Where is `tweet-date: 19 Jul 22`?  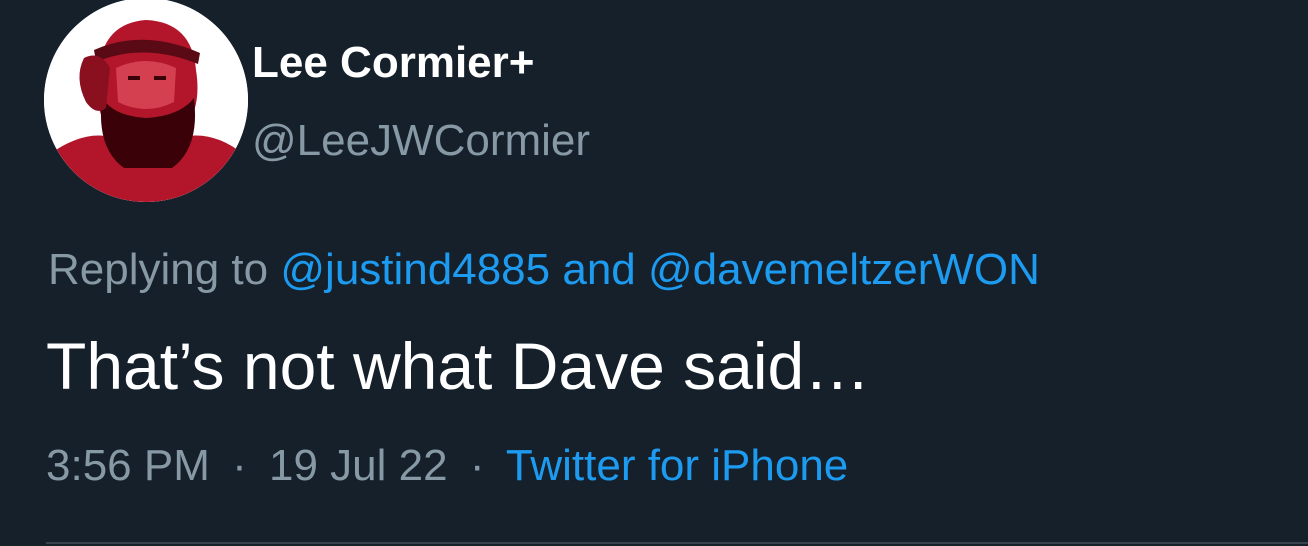
tweet-date: 19 Jul 22 is located at coordinates (358, 465).